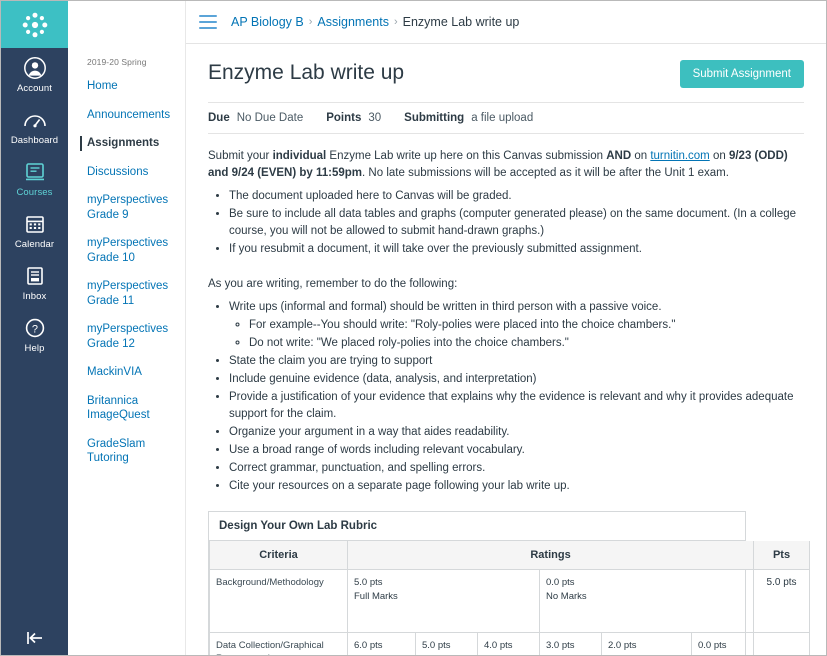 Image resolution: width=827 pixels, height=656 pixels. I want to click on course-nav-link: Announcements, so click(132, 115).